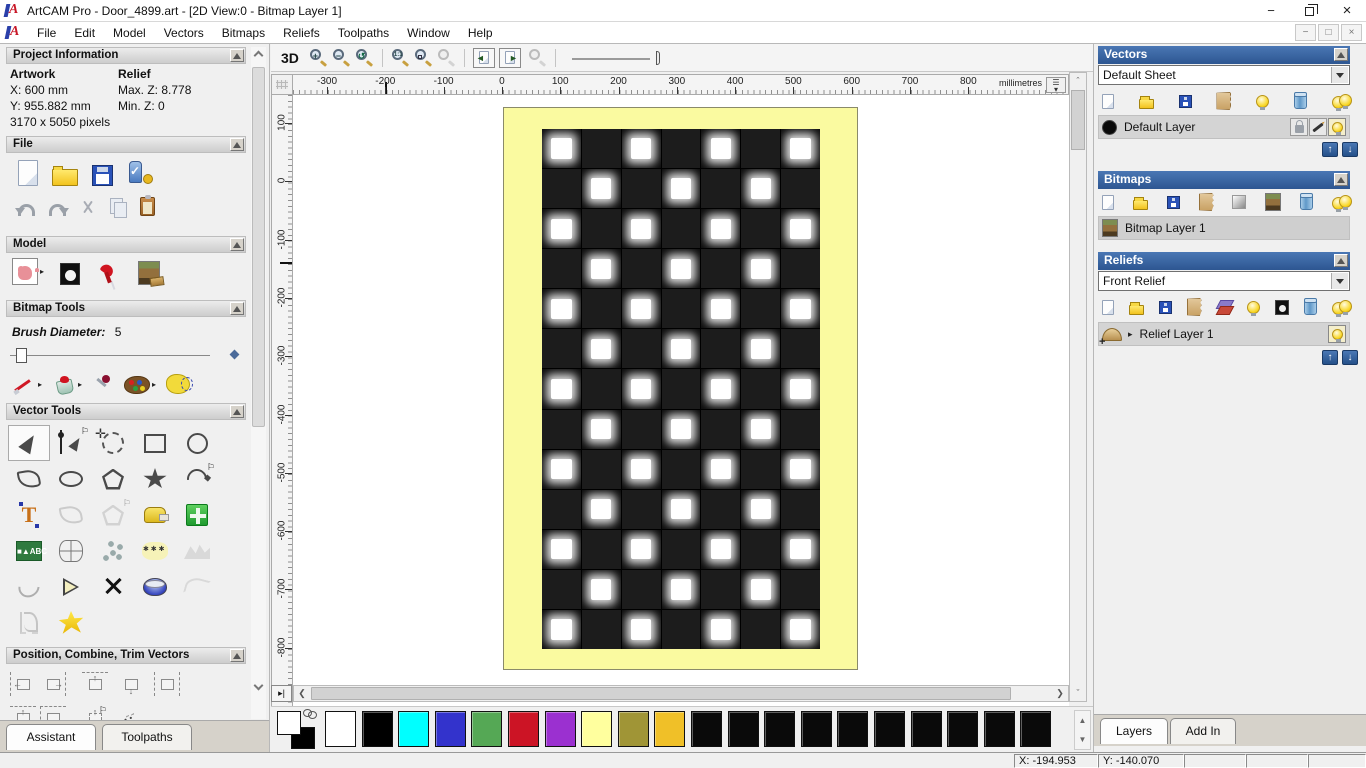  Describe the element at coordinates (318, 58) in the screenshot. I see `zoom-in-icon: +` at that location.